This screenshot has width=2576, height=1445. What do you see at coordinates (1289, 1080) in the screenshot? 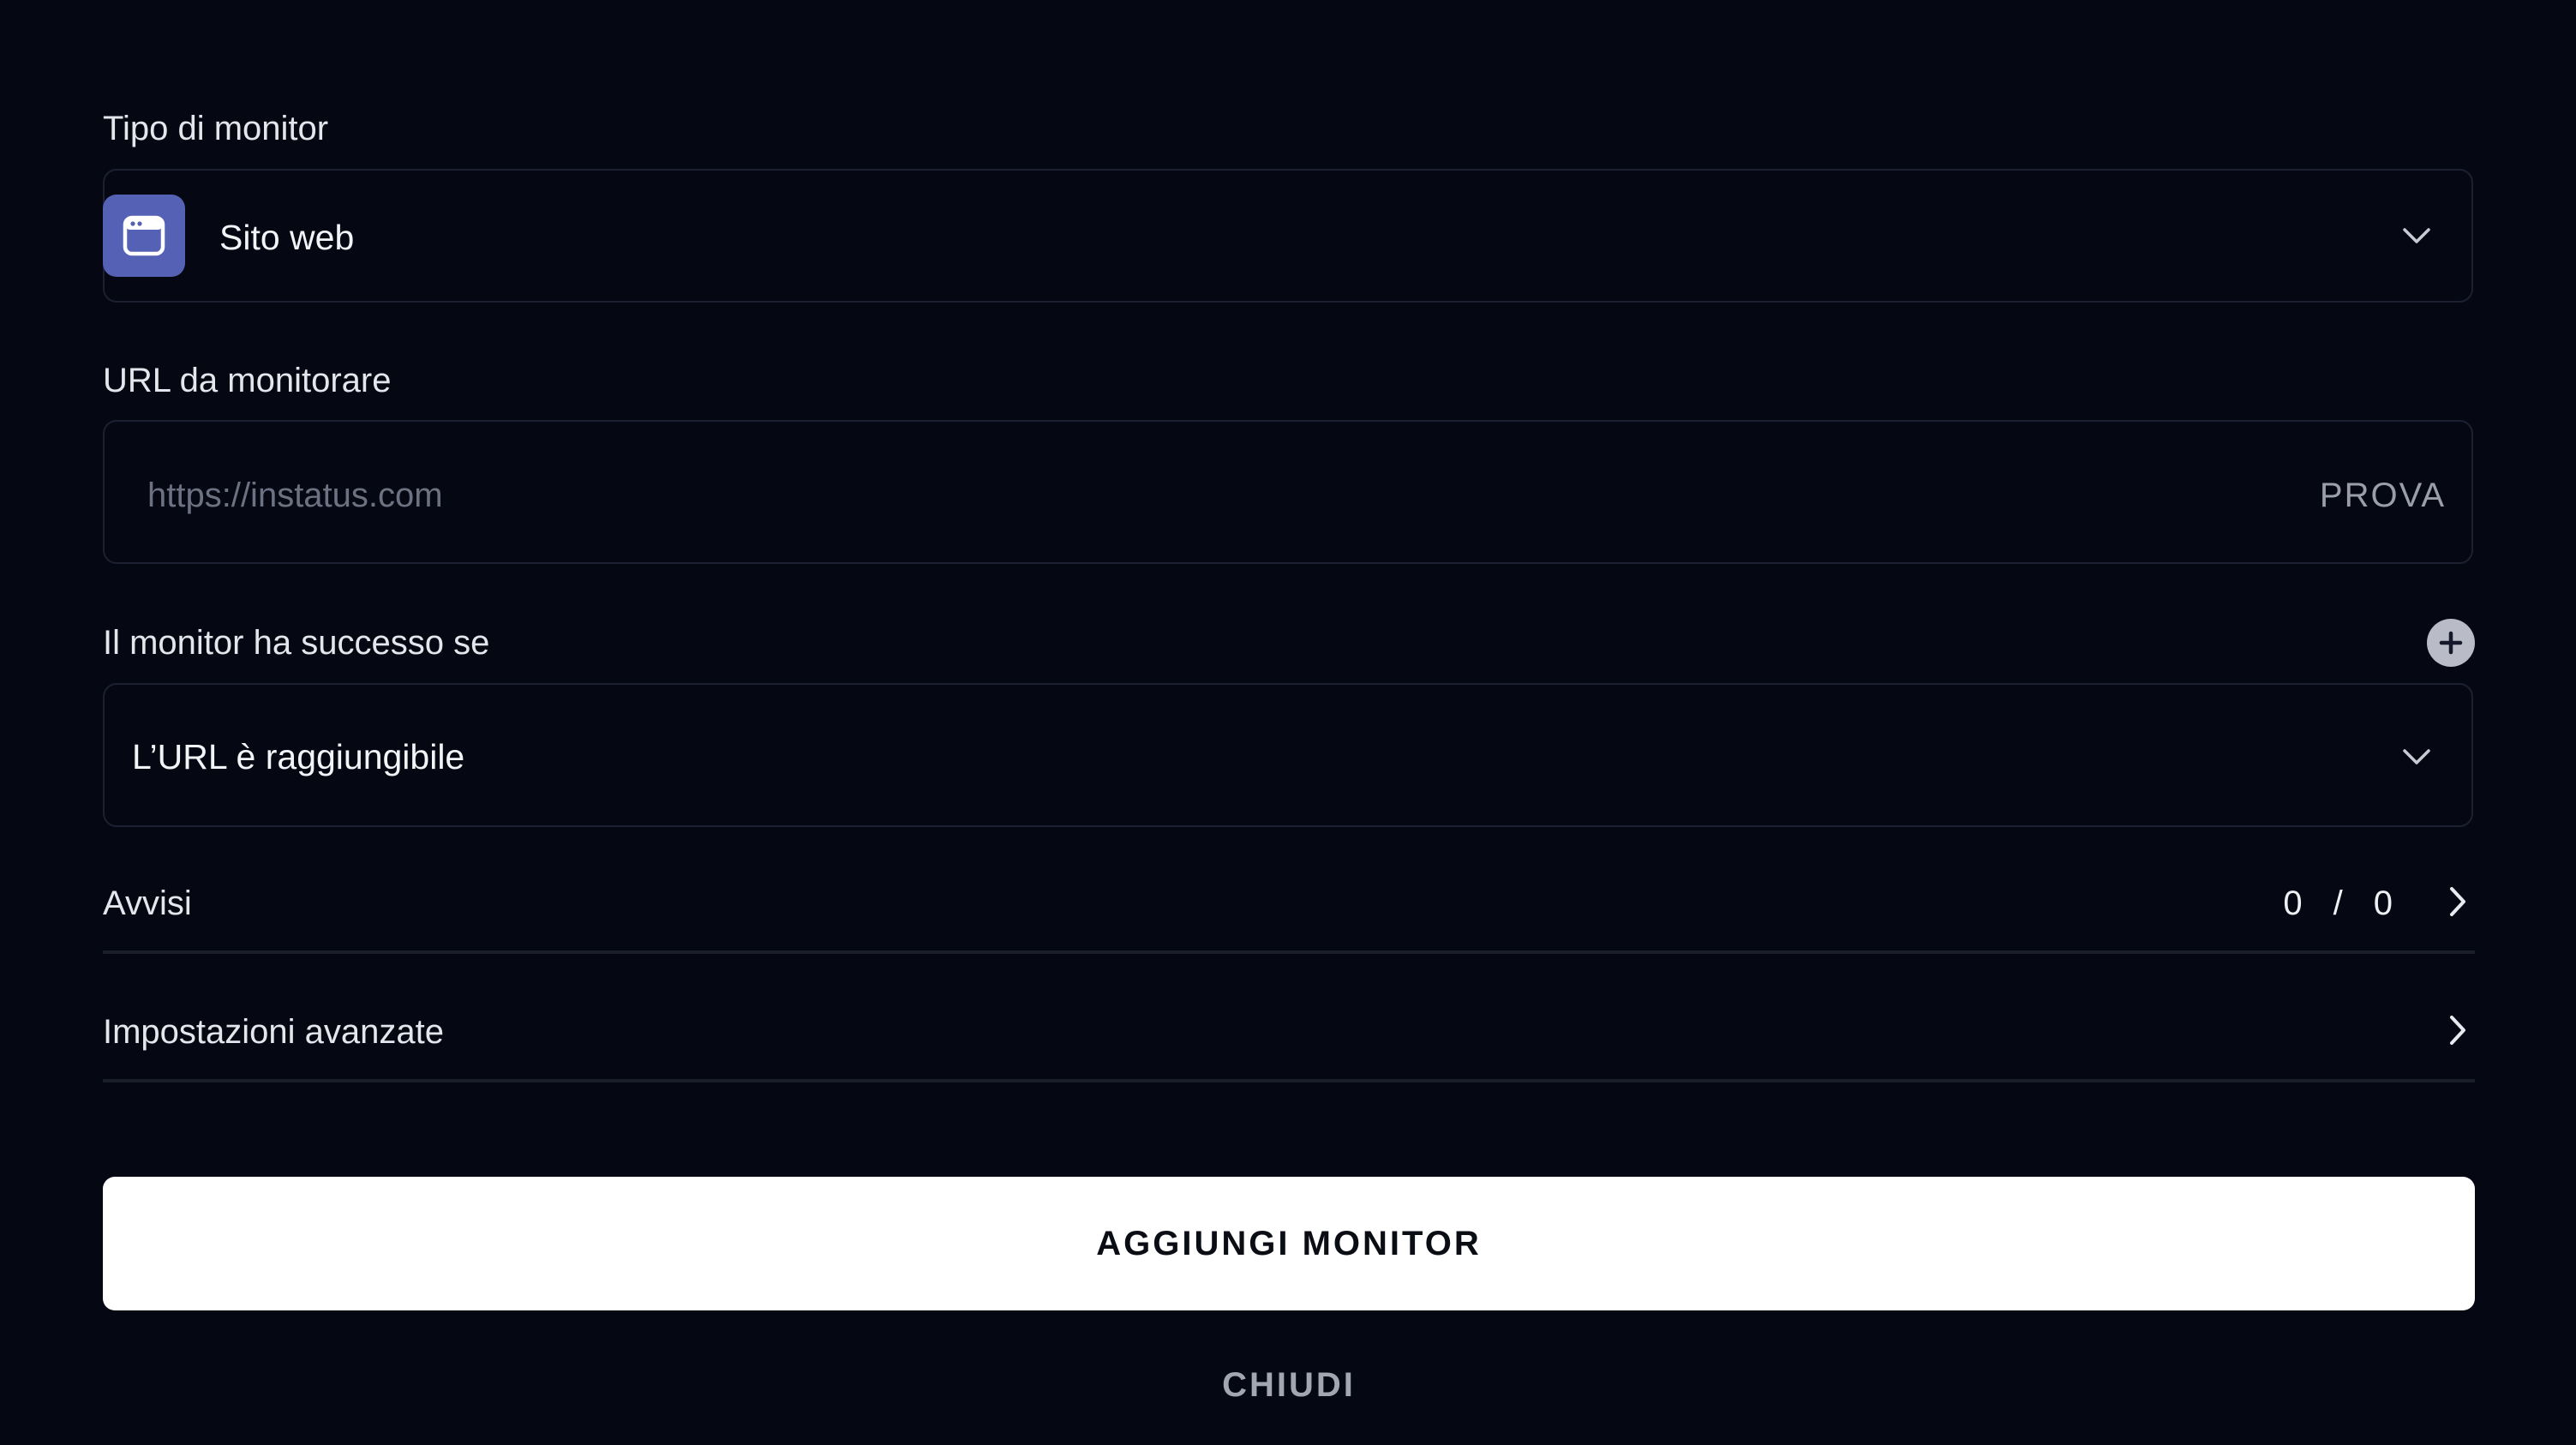
I see `advanced-divider` at bounding box center [1289, 1080].